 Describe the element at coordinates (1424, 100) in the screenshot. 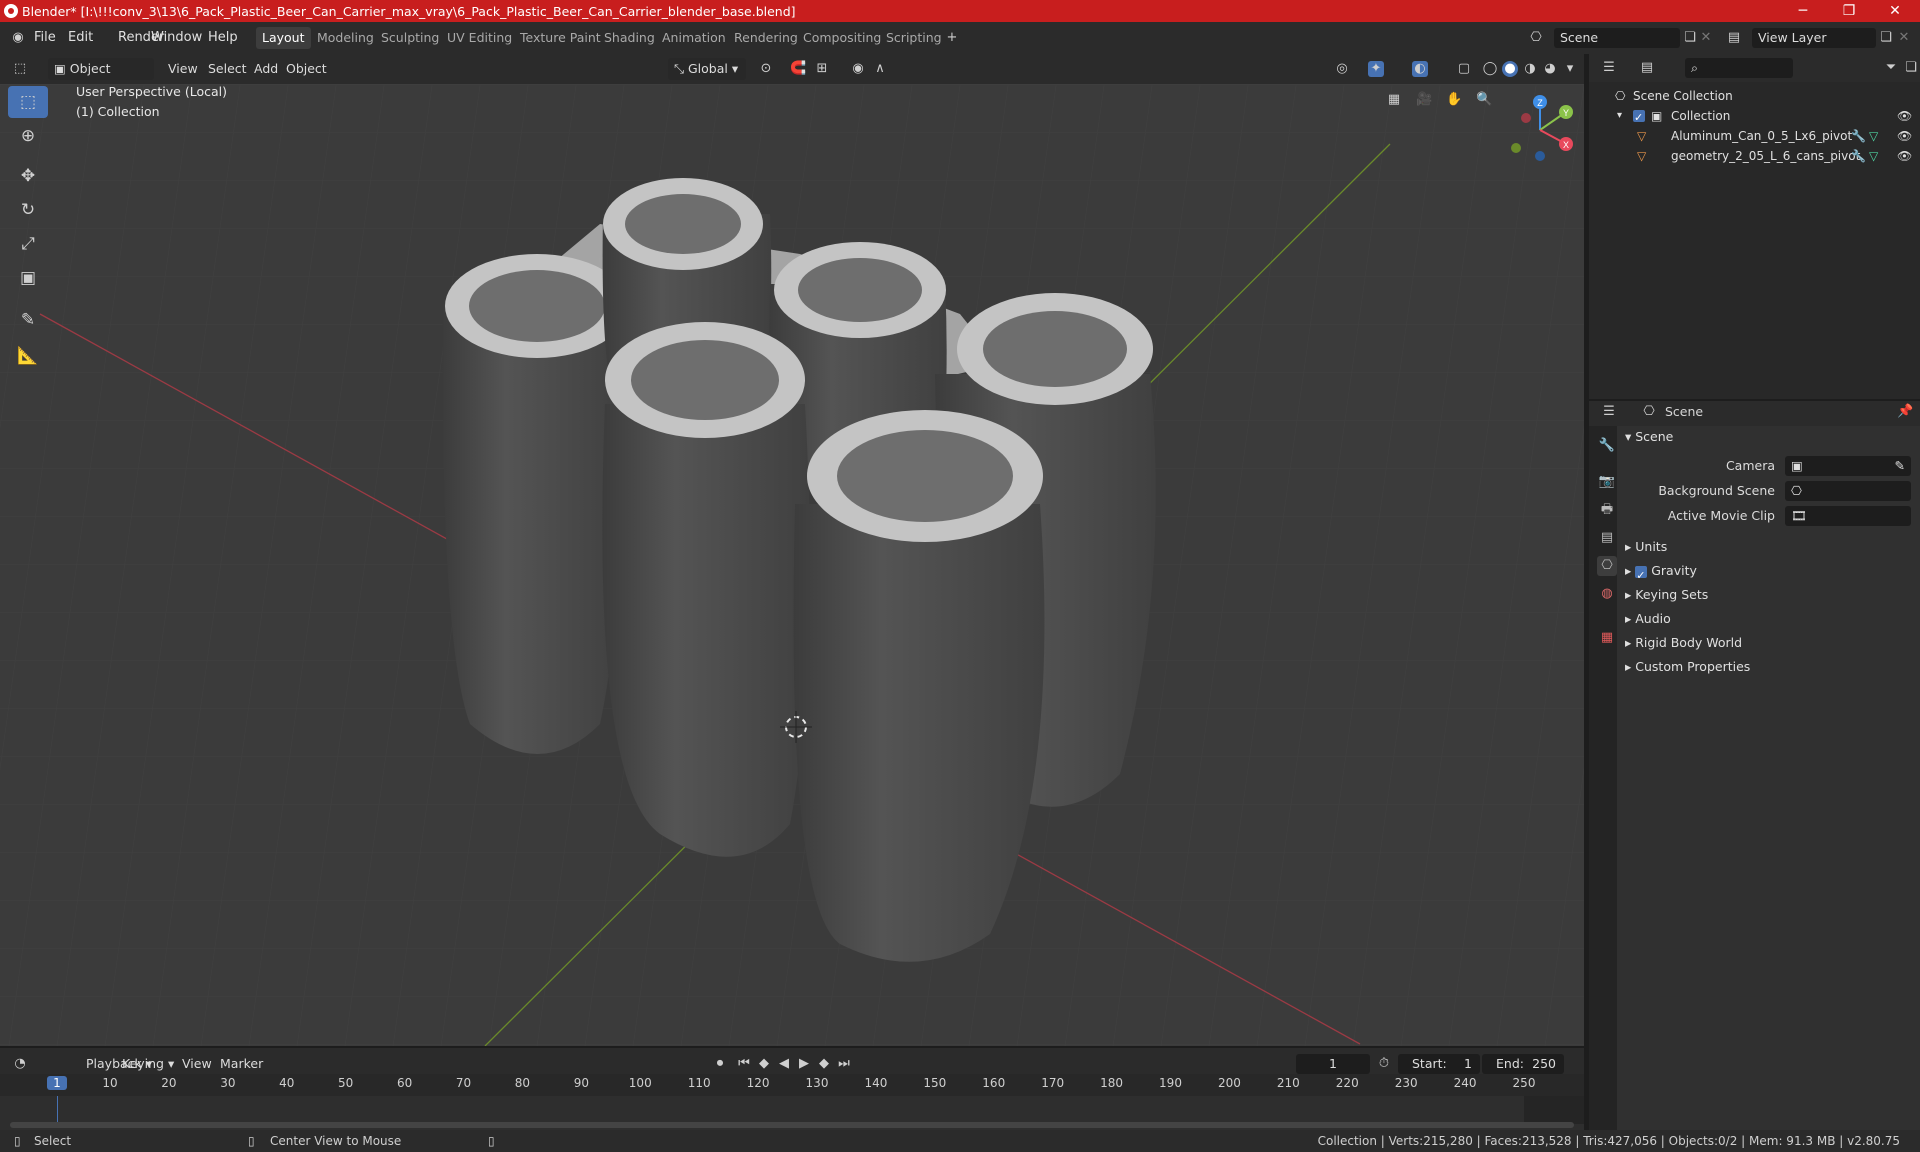

I see `camera-view-icon: 🎥` at that location.